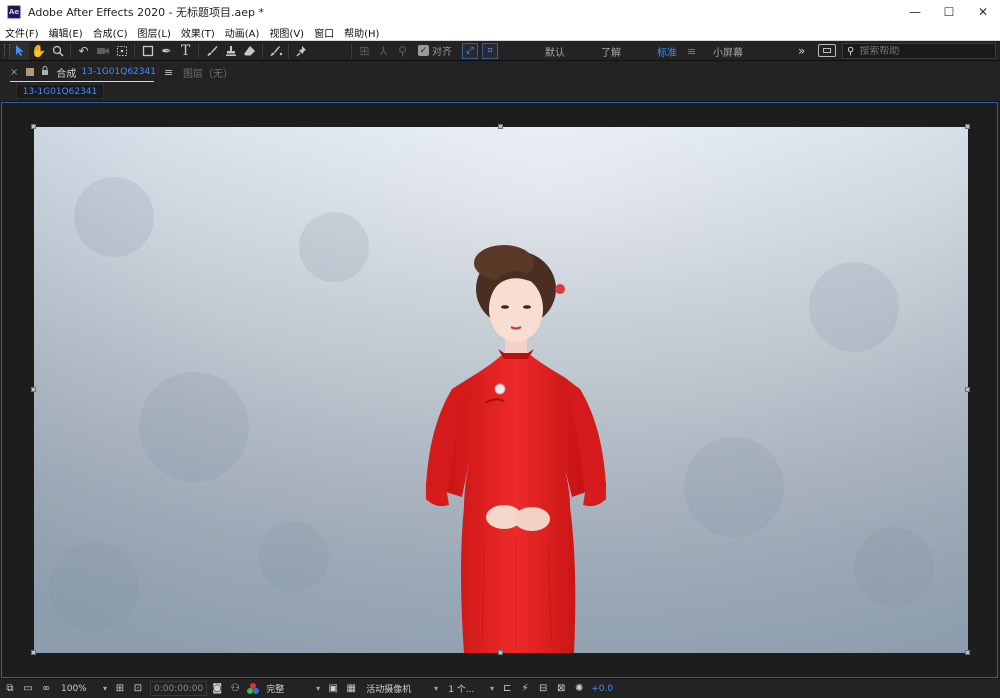 This screenshot has height=698, width=1000. I want to click on search-icon: ⚲, so click(851, 51).